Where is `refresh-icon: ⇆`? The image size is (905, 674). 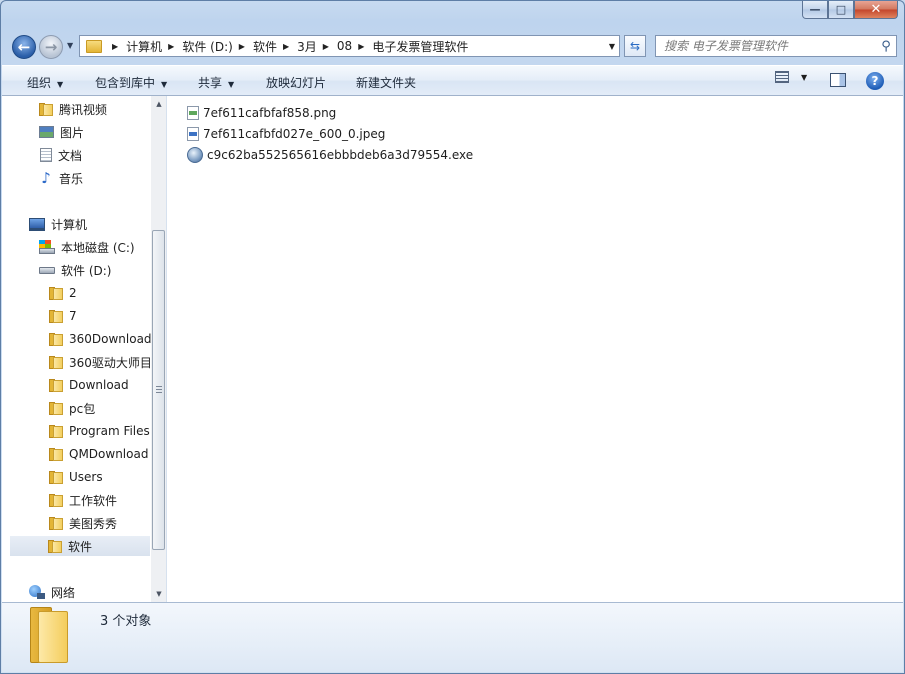
refresh-icon: ⇆ is located at coordinates (635, 46).